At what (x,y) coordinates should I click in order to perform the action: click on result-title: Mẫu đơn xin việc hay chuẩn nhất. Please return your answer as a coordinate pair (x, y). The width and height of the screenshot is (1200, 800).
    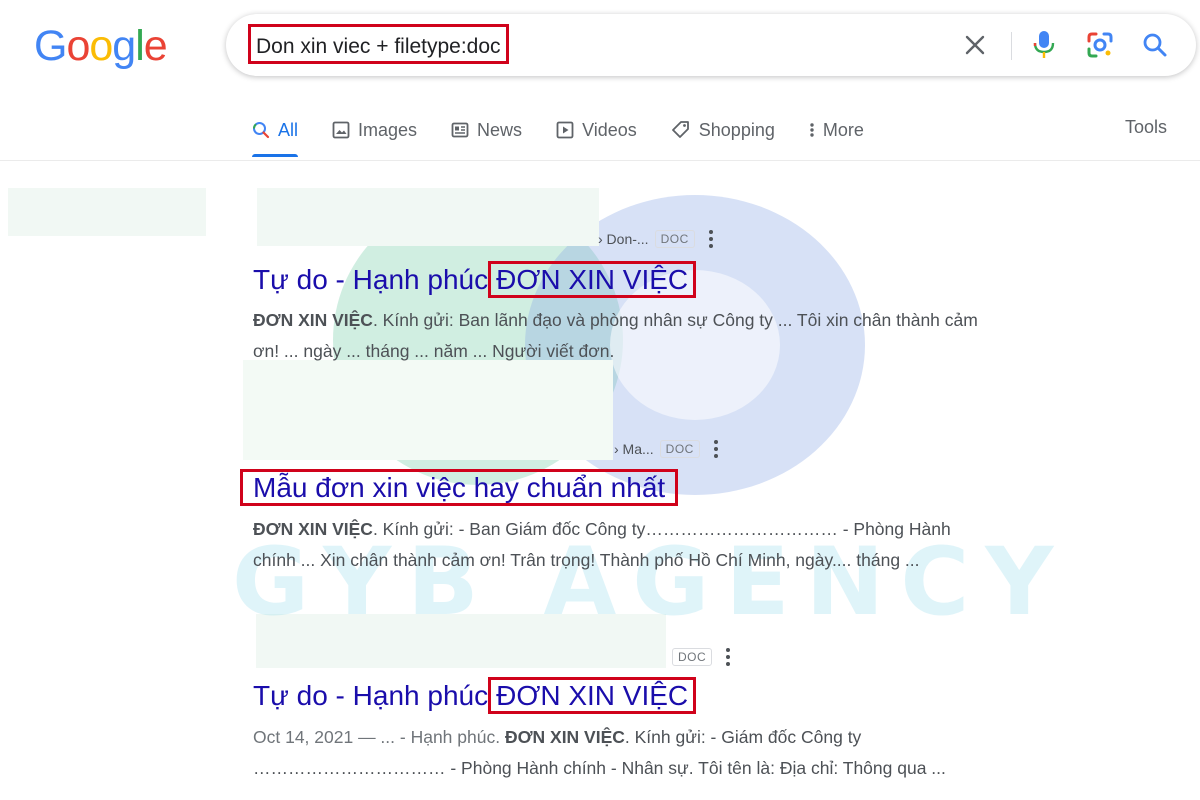
    Looking at the image, I should click on (459, 487).